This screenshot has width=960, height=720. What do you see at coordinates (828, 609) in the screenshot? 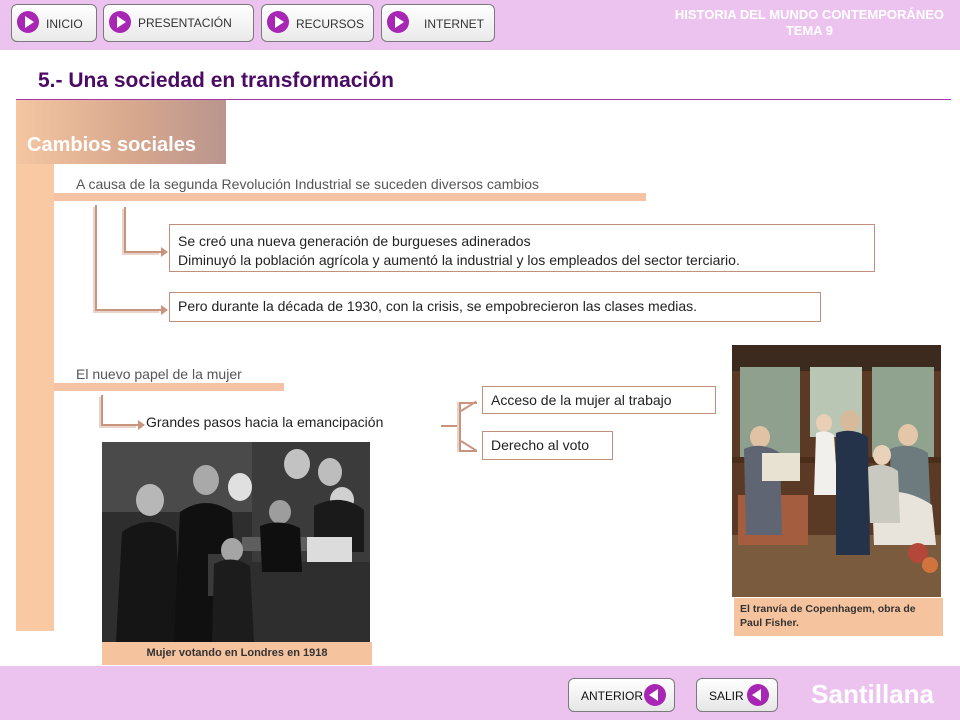
I see `tram-caption-line1: El tranvía de Copenhagem, obra de` at bounding box center [828, 609].